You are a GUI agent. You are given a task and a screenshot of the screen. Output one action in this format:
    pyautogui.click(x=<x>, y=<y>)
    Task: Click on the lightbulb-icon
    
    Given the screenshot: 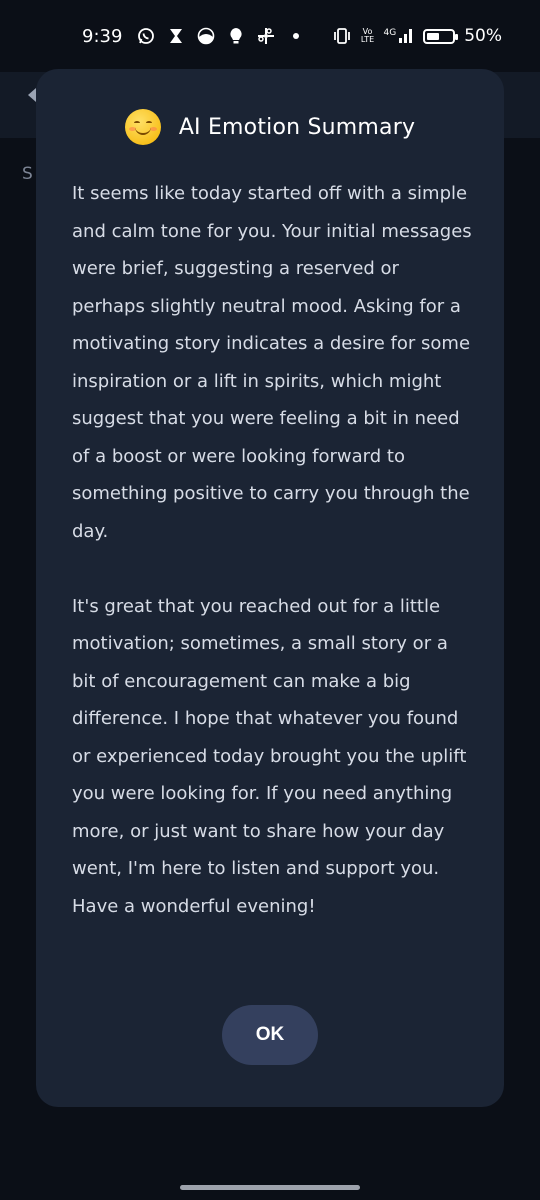 What is the action you would take?
    pyautogui.click(x=236, y=36)
    